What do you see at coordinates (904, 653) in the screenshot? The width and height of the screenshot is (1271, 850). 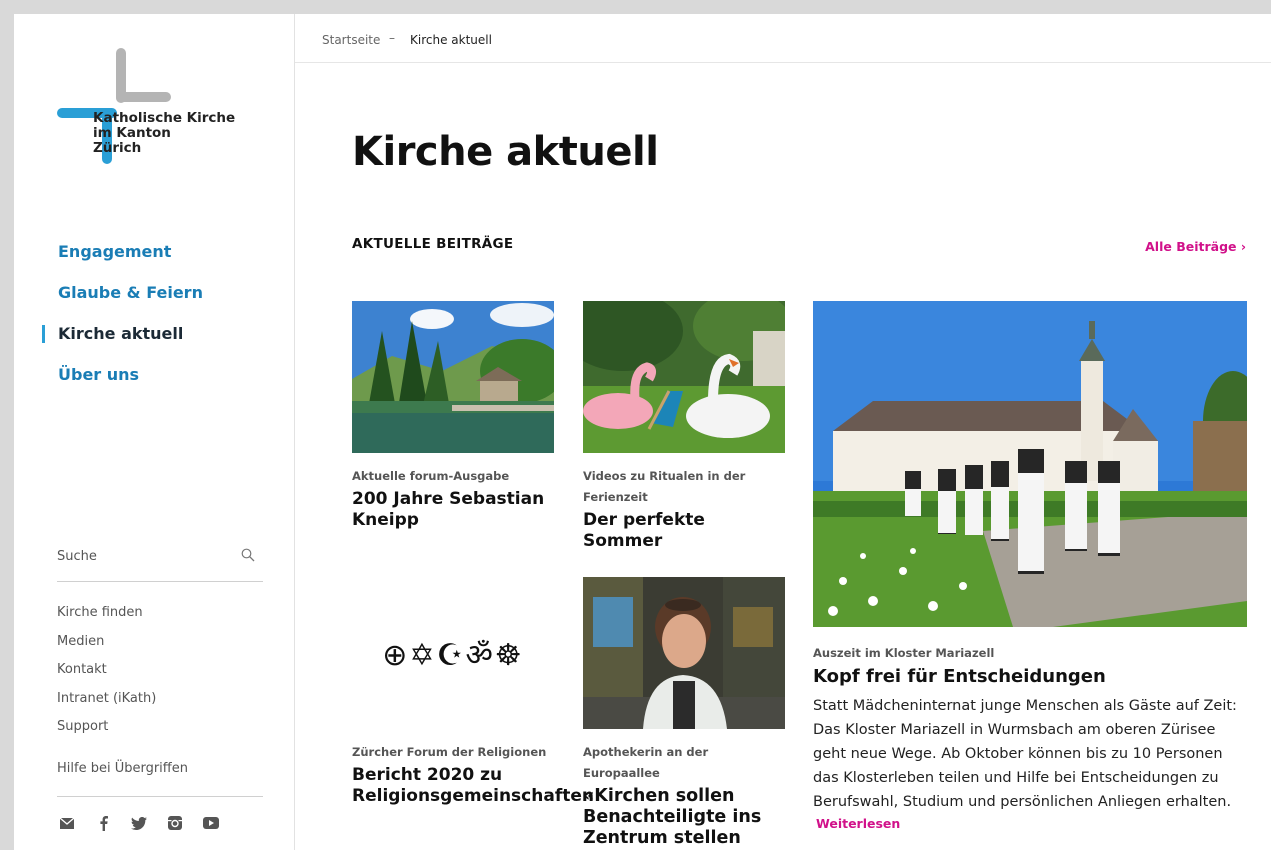 I see `article-kicker: Auszeit im Kloster Mariazell` at bounding box center [904, 653].